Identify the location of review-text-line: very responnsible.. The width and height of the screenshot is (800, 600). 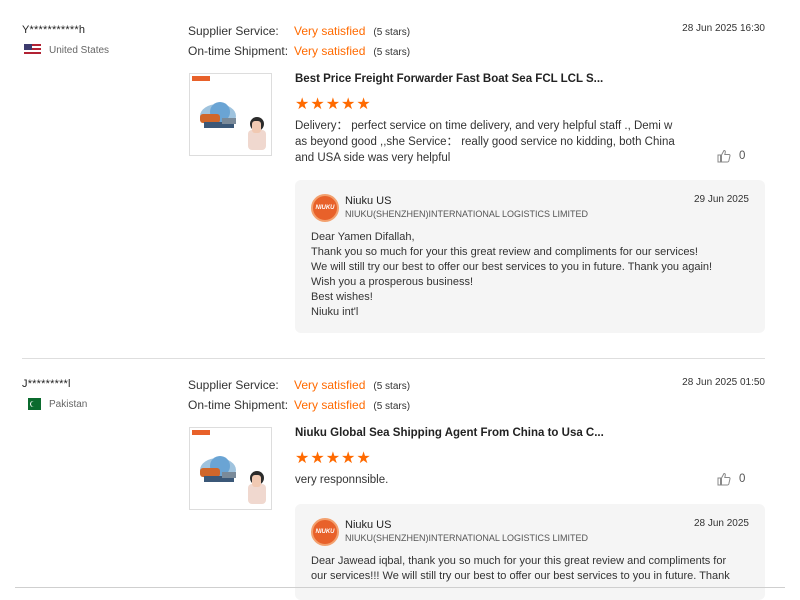
(342, 480).